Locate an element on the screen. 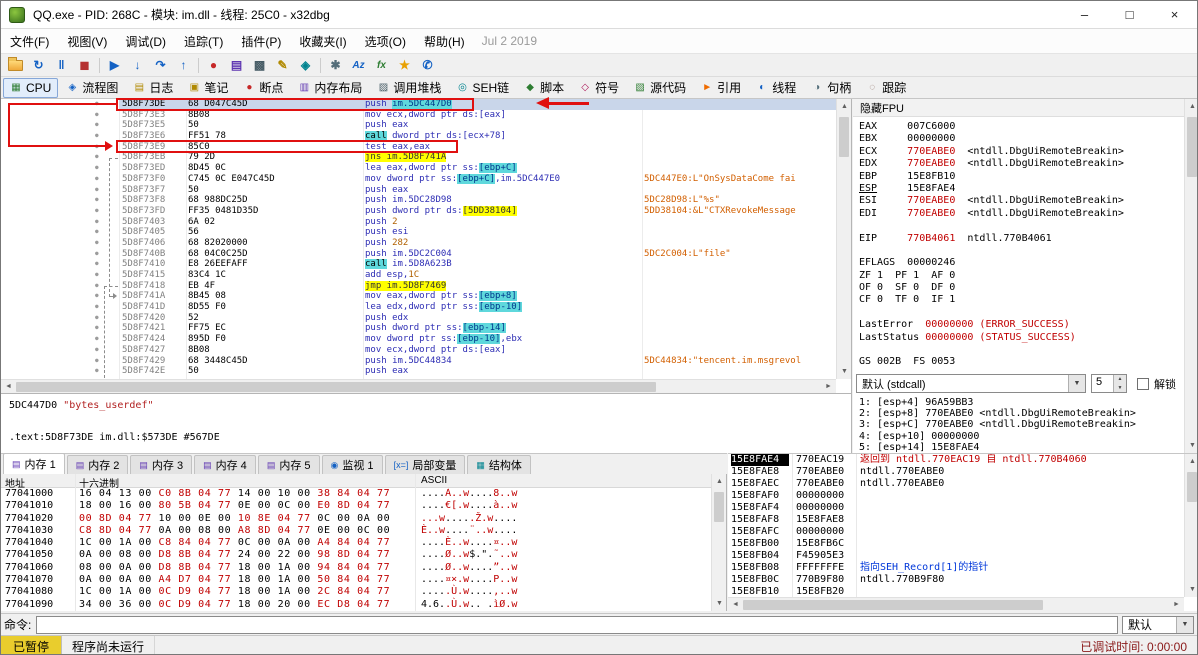 The width and height of the screenshot is (1198, 655). open-file-button is located at coordinates (15, 65).